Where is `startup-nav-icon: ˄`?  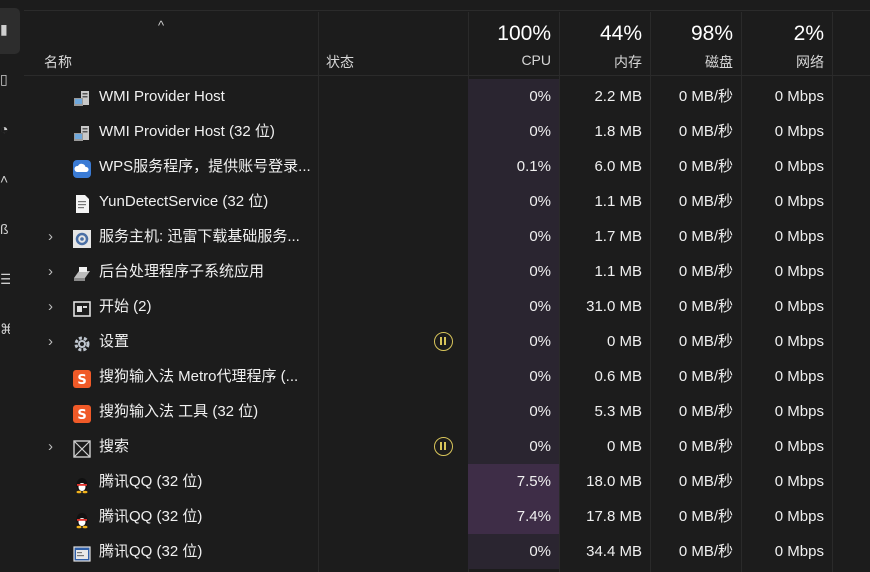
startup-nav-icon: ˄ is located at coordinates (5, 179).